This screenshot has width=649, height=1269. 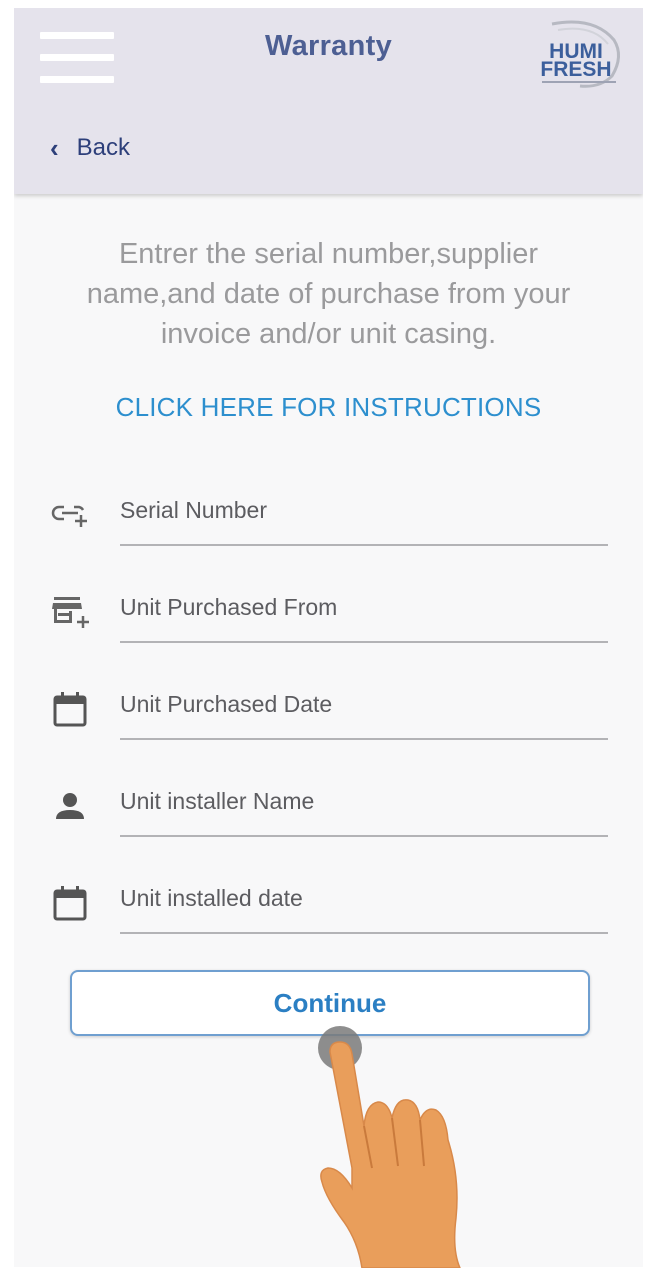 What do you see at coordinates (329, 905) in the screenshot?
I see `unit-installed-date-field: Unit installed date` at bounding box center [329, 905].